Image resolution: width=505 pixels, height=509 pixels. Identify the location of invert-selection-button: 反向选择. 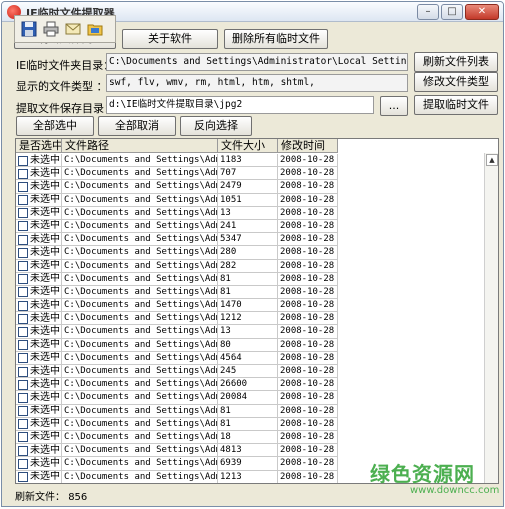
(216, 126).